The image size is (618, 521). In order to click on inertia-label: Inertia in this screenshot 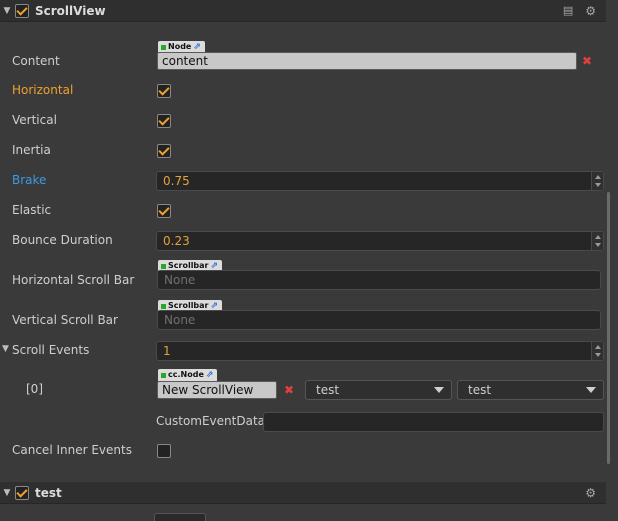, I will do `click(31, 150)`.